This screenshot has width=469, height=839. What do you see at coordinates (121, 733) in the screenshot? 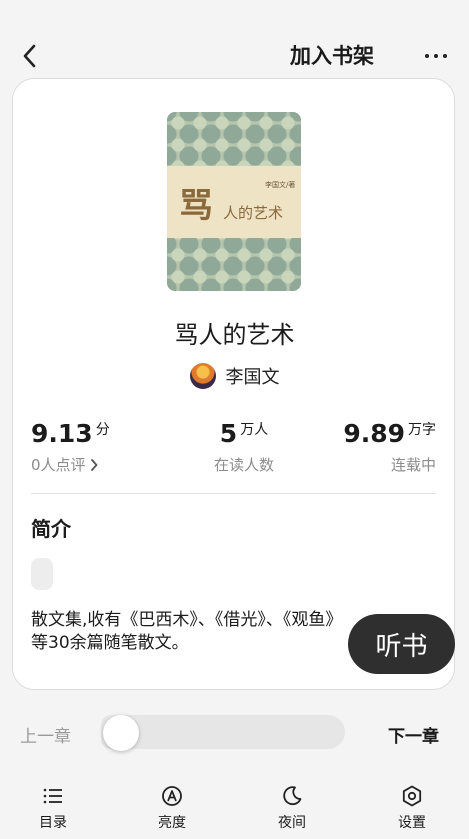
I see `slider-knob` at bounding box center [121, 733].